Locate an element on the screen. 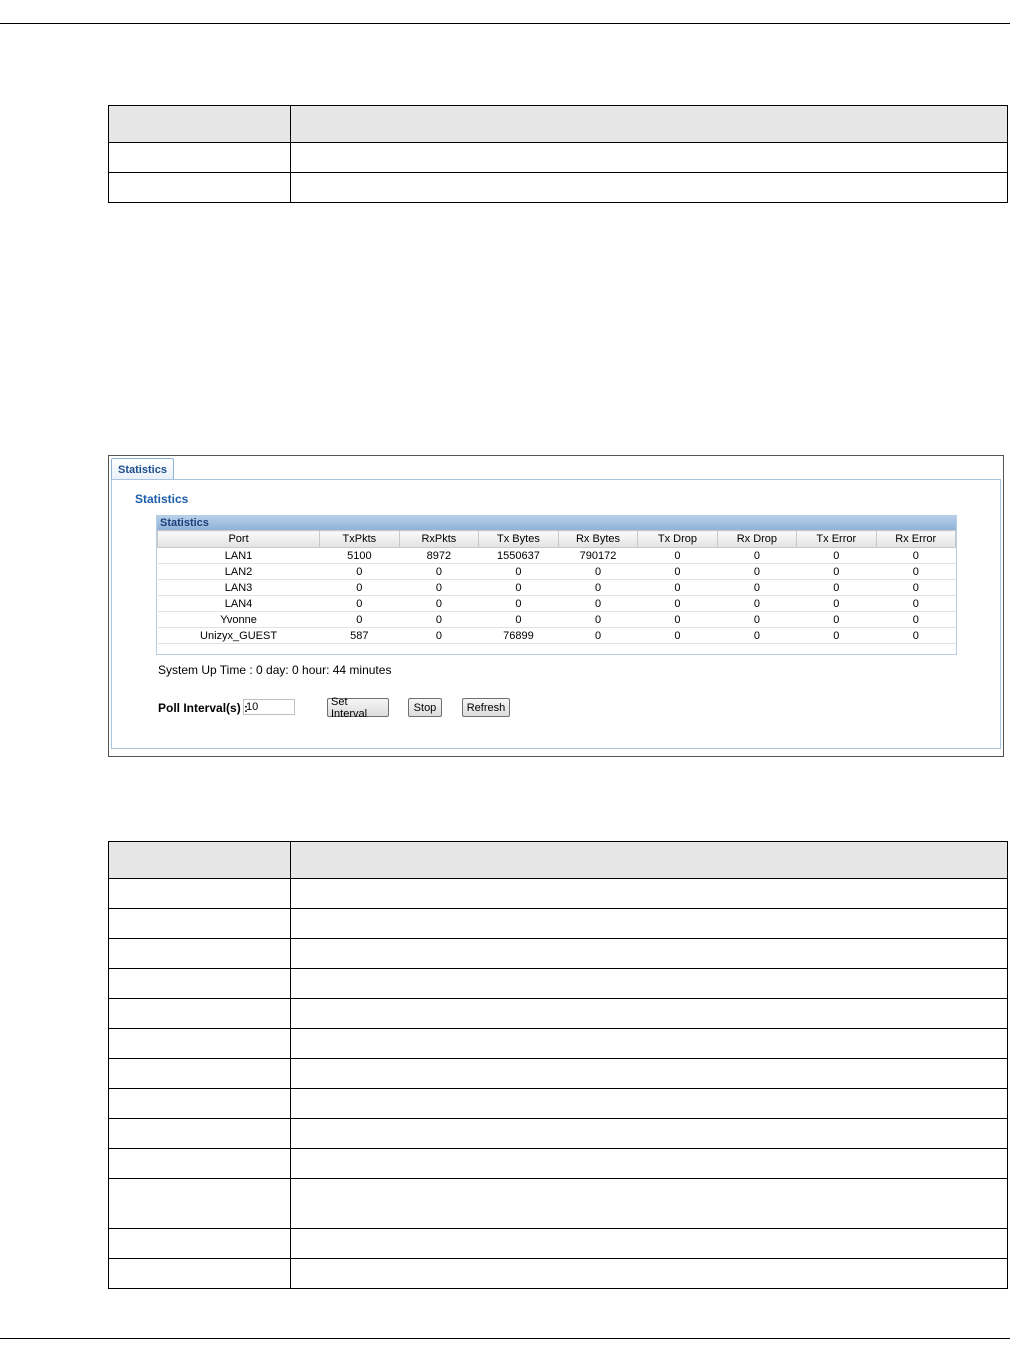 This screenshot has width=1010, height=1364. poll-interval-input: 10 is located at coordinates (269, 707).